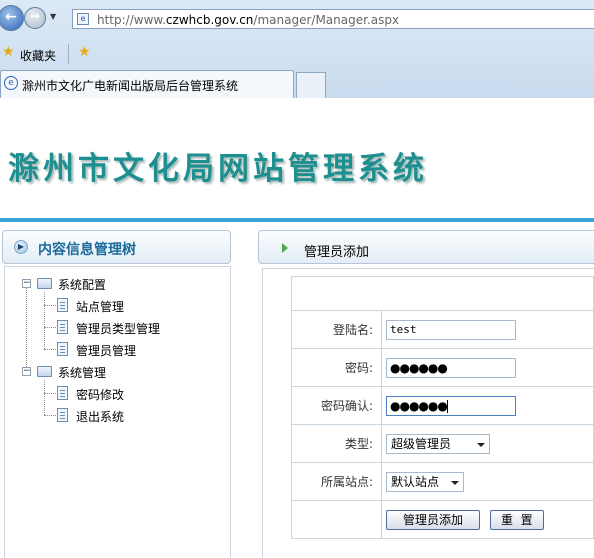  What do you see at coordinates (8, 52) in the screenshot?
I see `favorites-star-icon: ★` at bounding box center [8, 52].